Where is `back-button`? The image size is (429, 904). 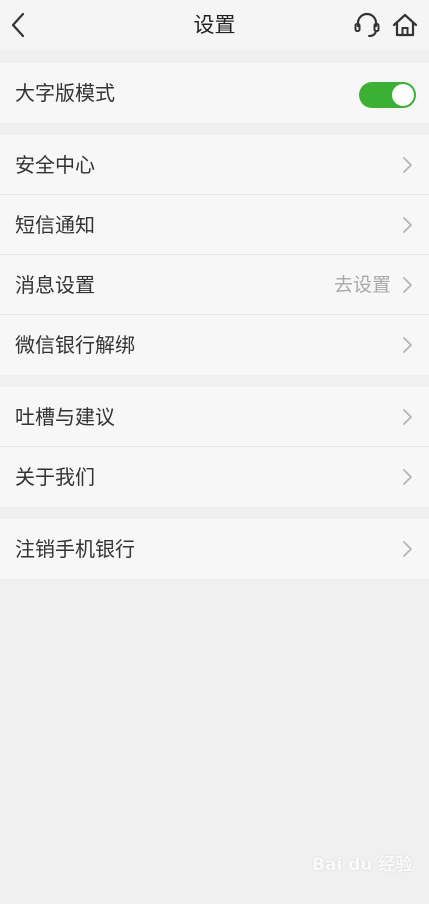 back-button is located at coordinates (18, 25).